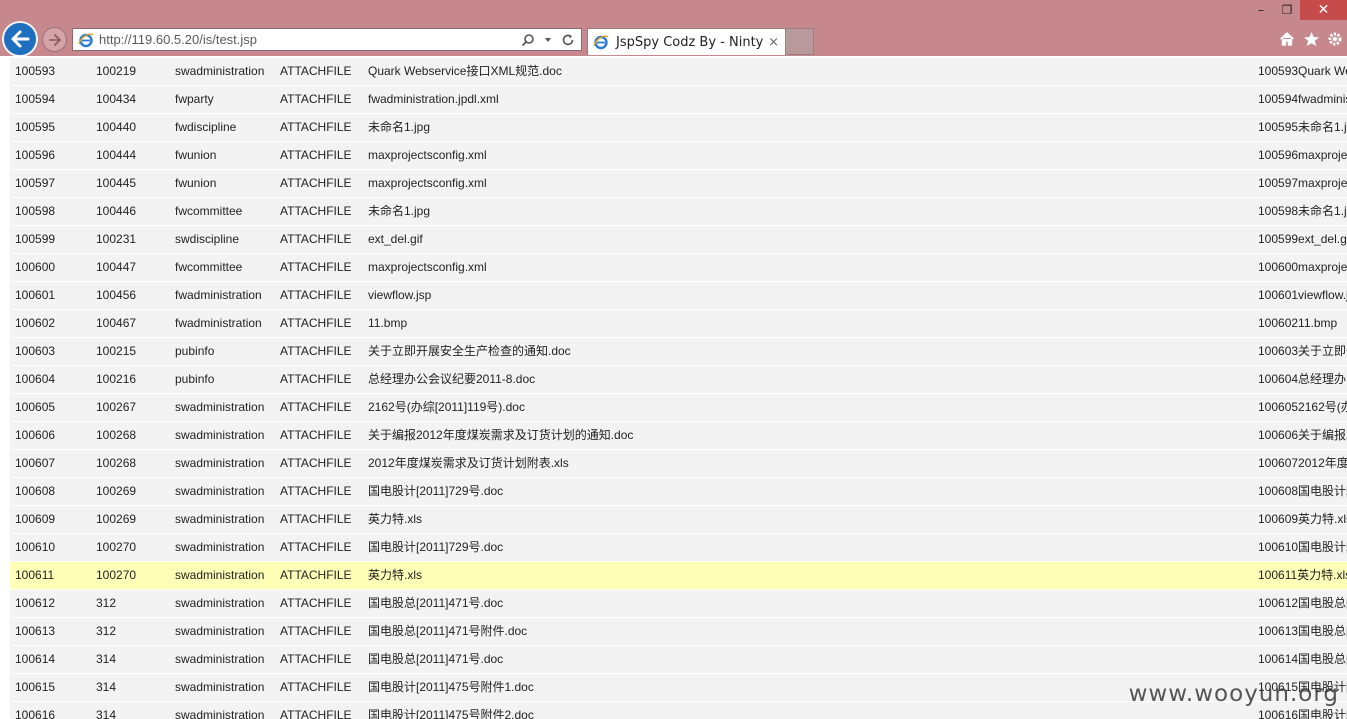 The width and height of the screenshot is (1347, 719). I want to click on search-icon, so click(528, 40).